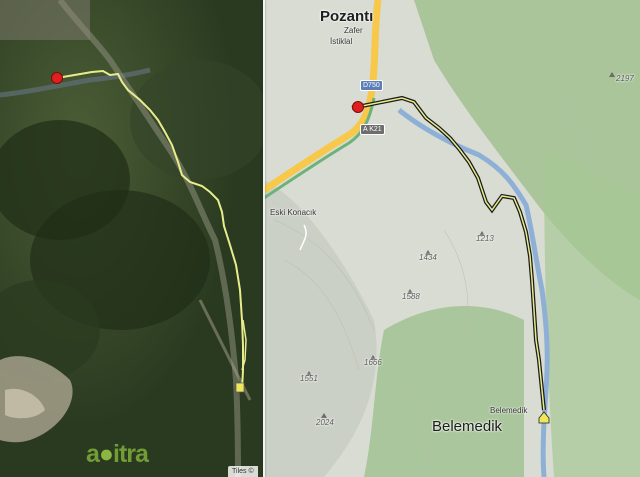 This screenshot has height=477, width=640. Describe the element at coordinates (372, 129) in the screenshot. I see `road-shield-k21: A K21` at that location.